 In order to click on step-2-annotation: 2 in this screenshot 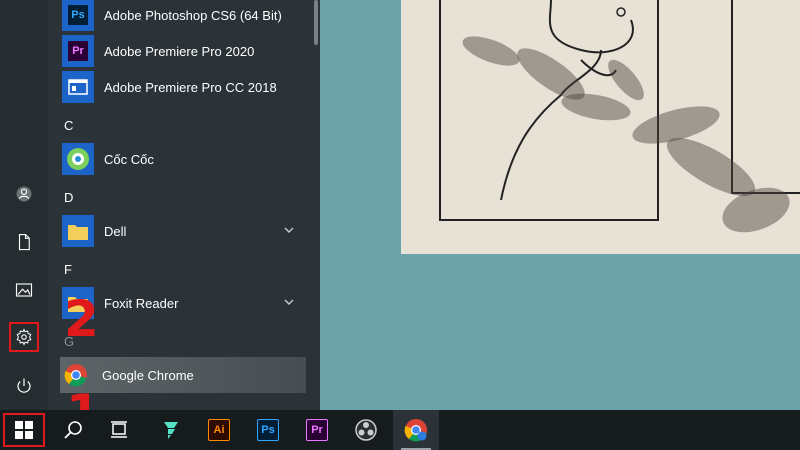, I will do `click(81, 319)`.